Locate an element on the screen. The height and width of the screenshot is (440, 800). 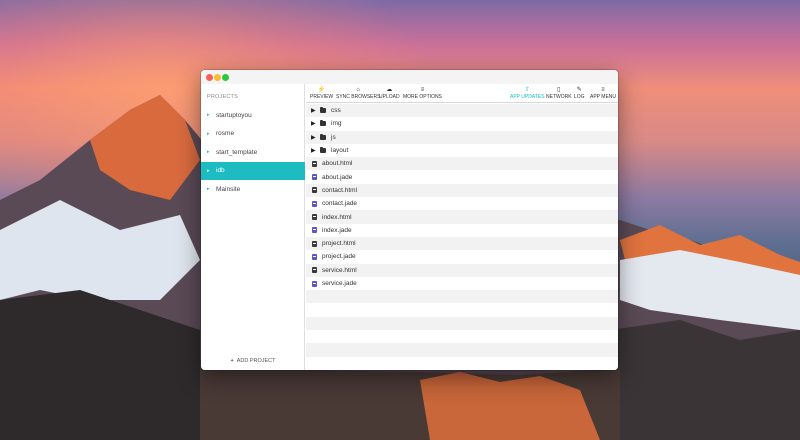
project-label: start_template is located at coordinates (237, 152).